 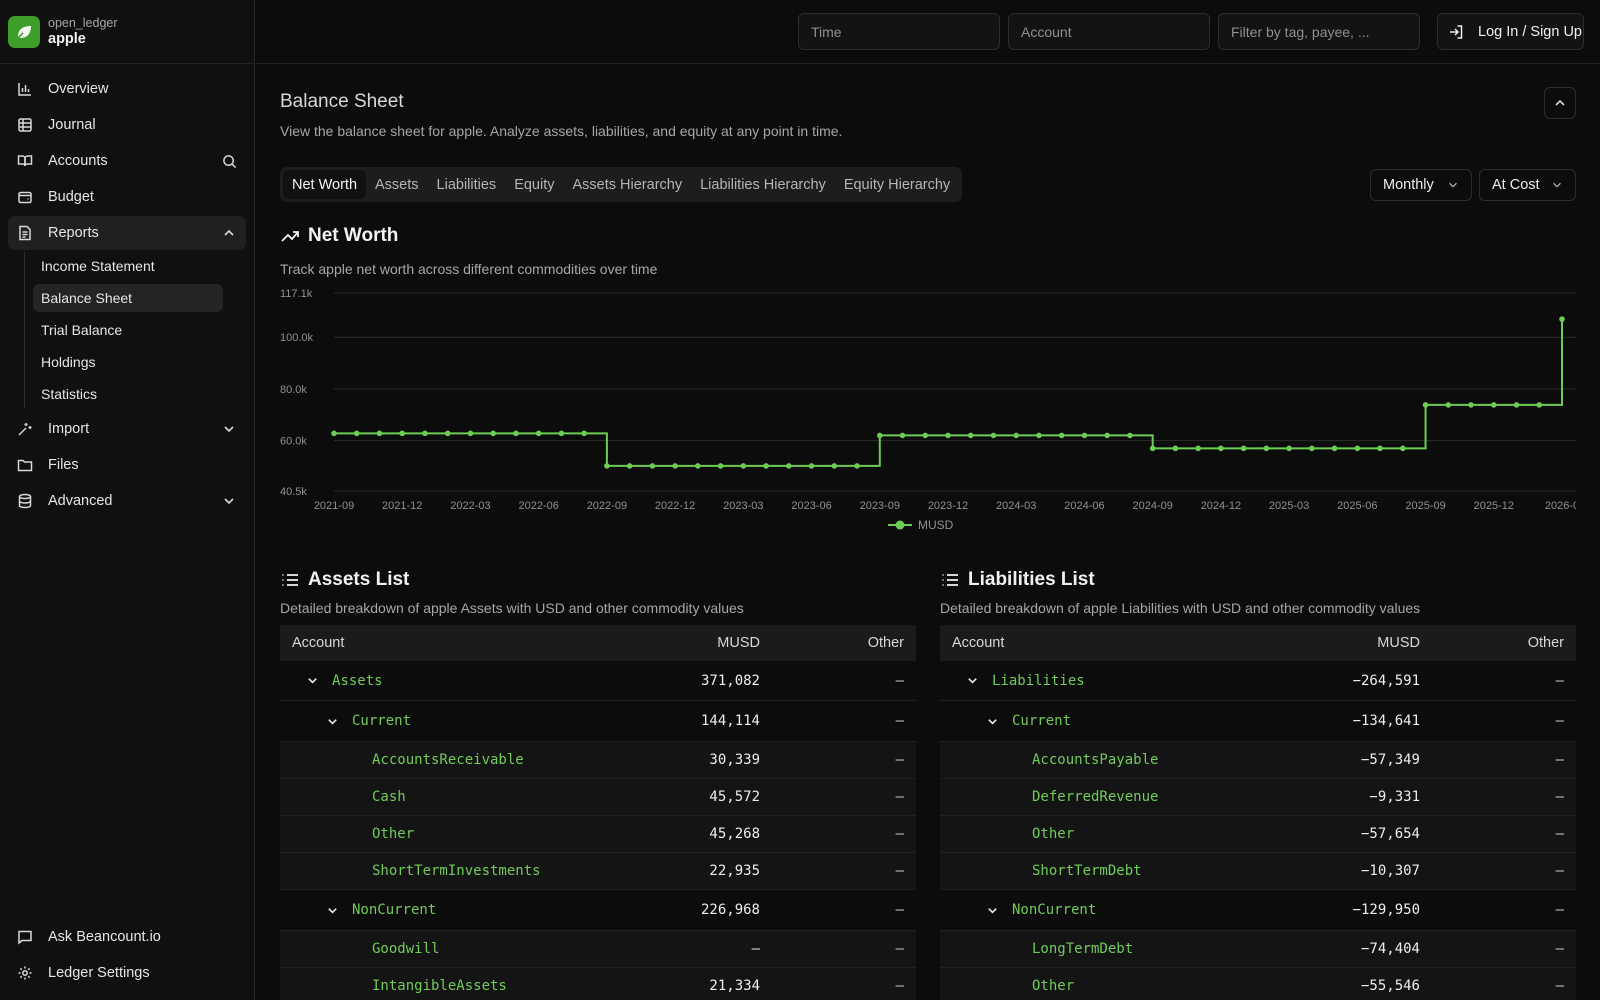 What do you see at coordinates (1258, 949) in the screenshot?
I see `table-row: LongTermDebt −74,404 –` at bounding box center [1258, 949].